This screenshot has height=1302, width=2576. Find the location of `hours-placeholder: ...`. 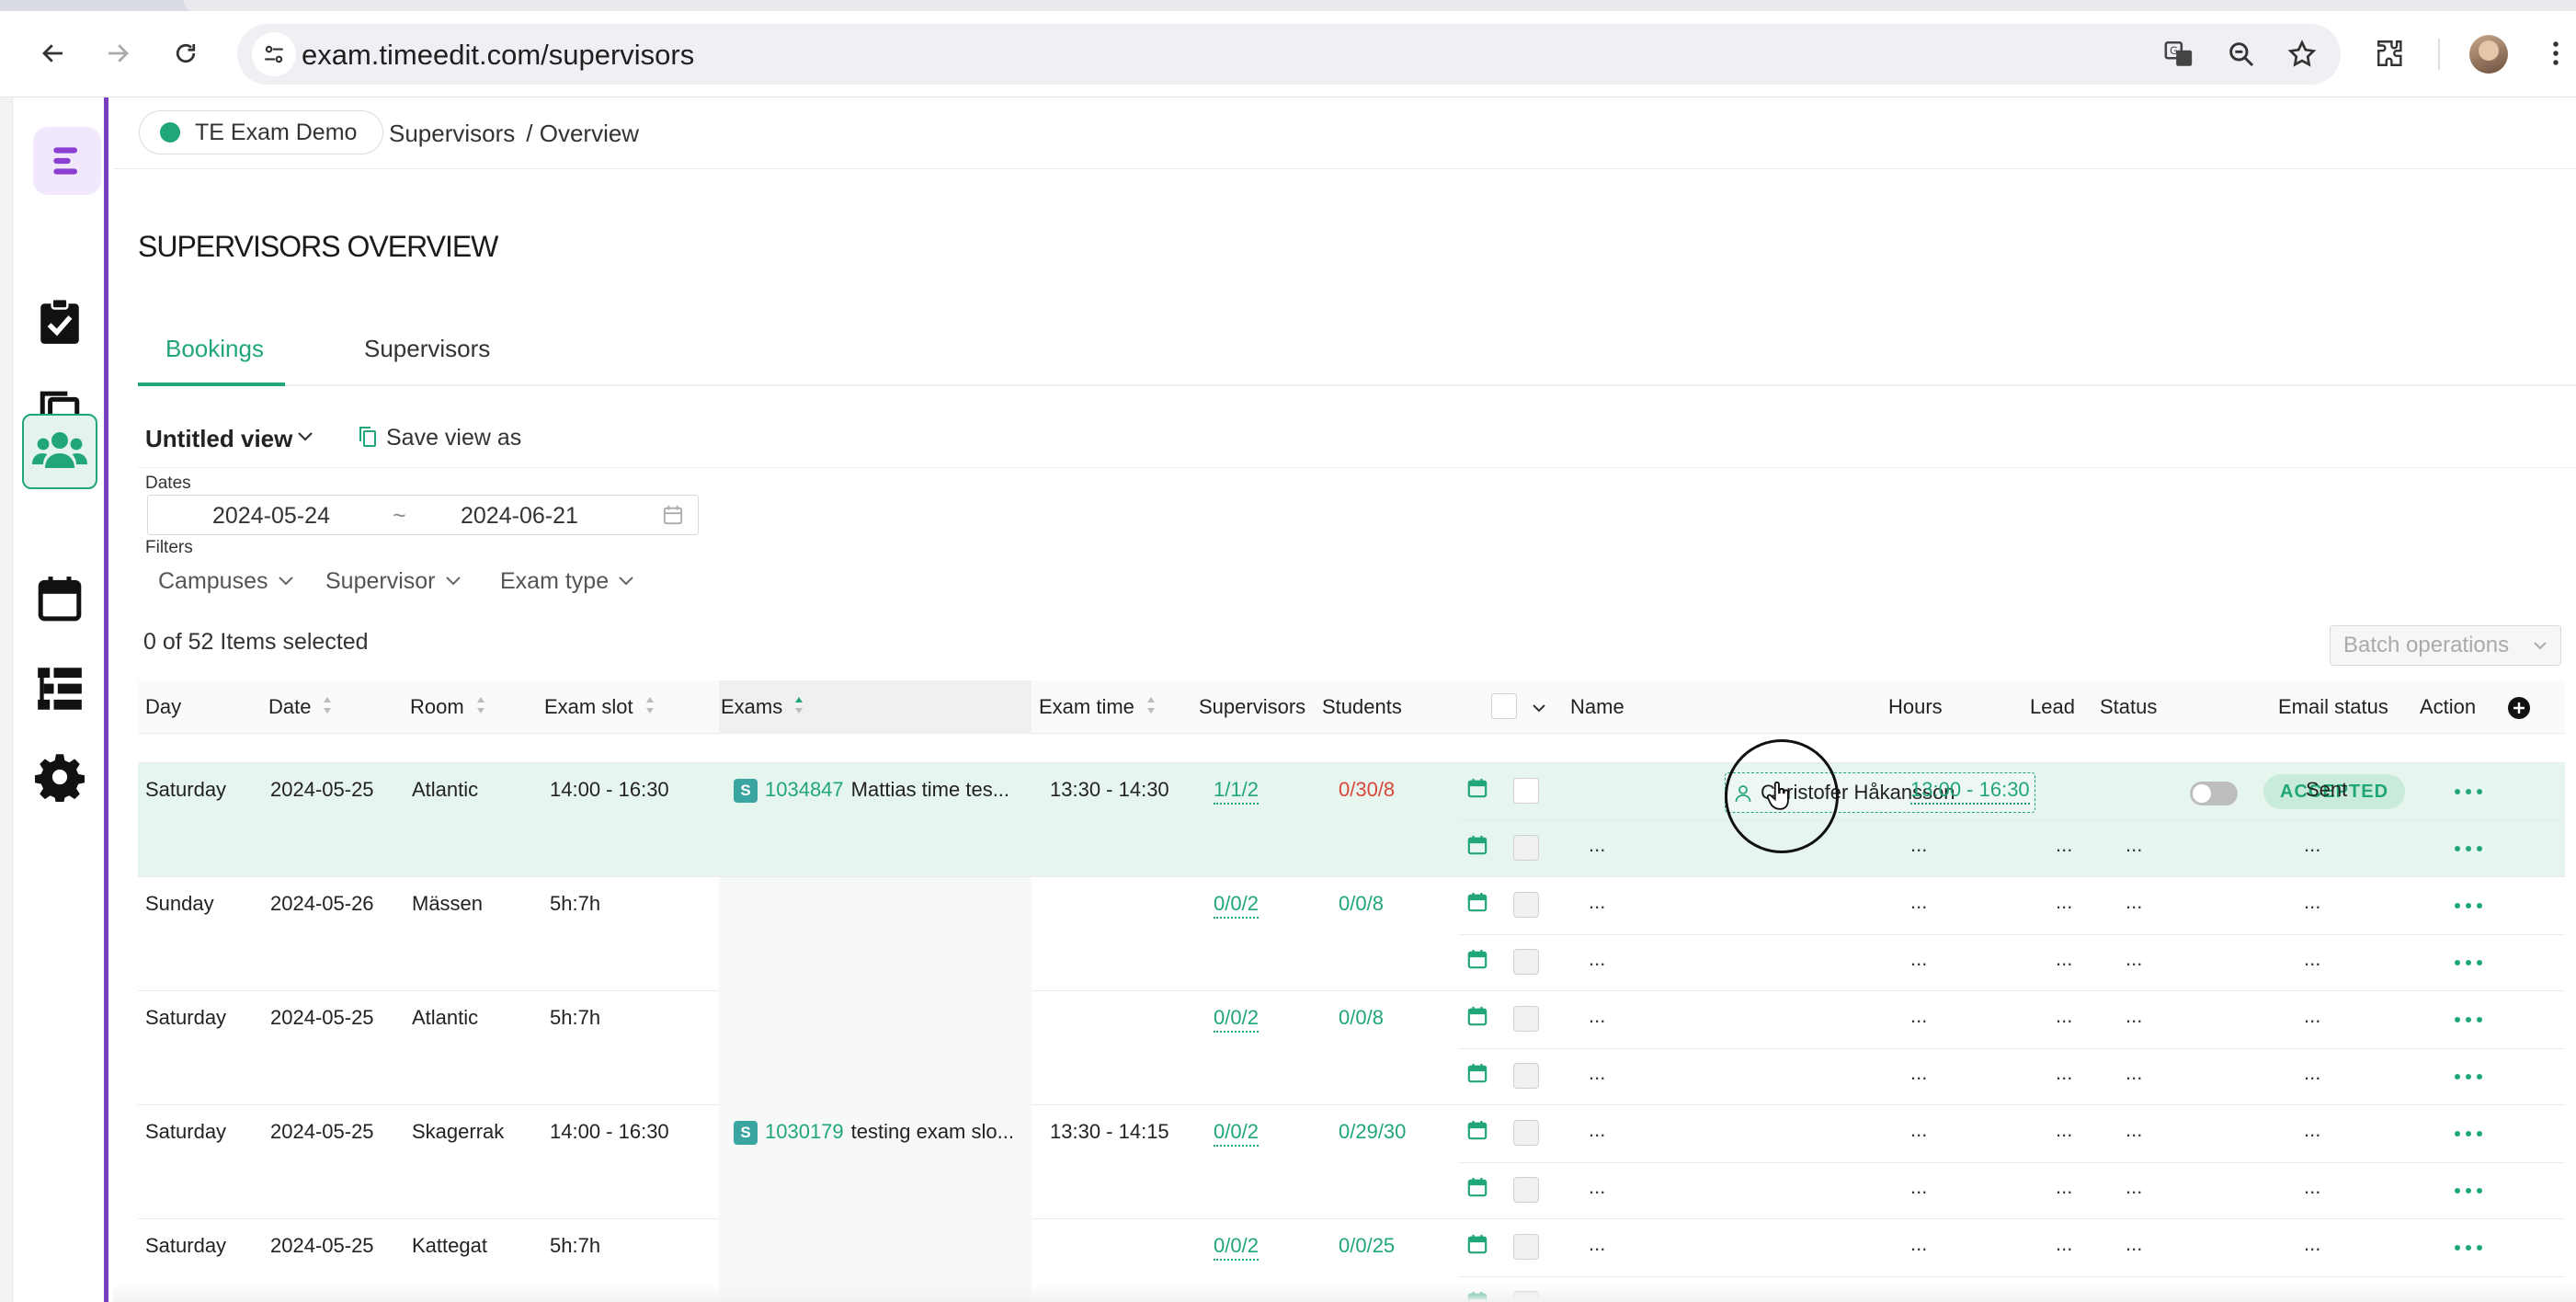

hours-placeholder: ... is located at coordinates (1919, 1243).